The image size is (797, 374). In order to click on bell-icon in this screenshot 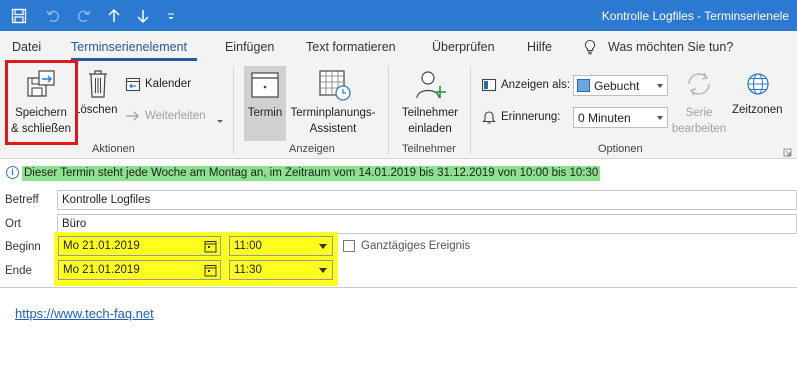, I will do `click(489, 118)`.